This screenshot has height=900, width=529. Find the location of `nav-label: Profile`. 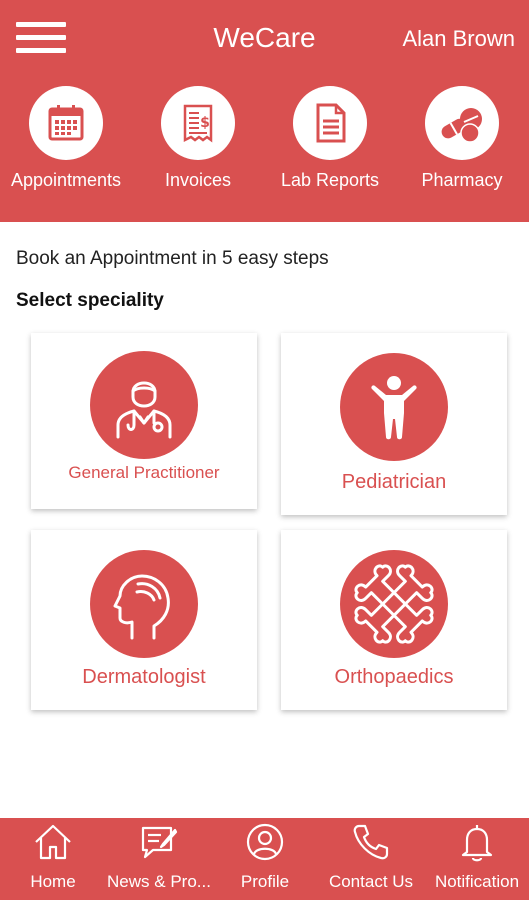

nav-label: Profile is located at coordinates (265, 881).